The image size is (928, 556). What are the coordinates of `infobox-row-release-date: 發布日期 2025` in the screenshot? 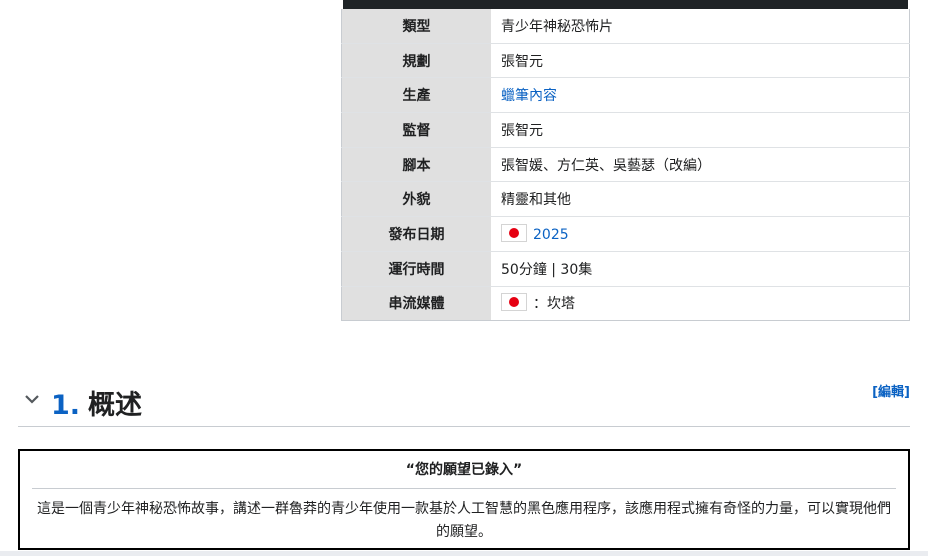 It's located at (625, 234).